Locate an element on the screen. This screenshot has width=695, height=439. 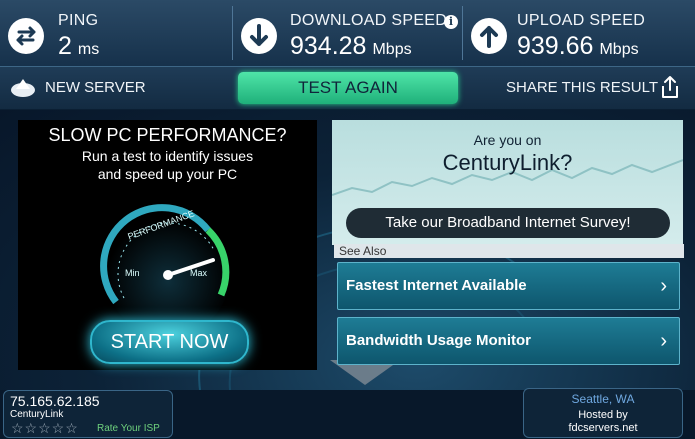
ping-icon is located at coordinates (26, 36).